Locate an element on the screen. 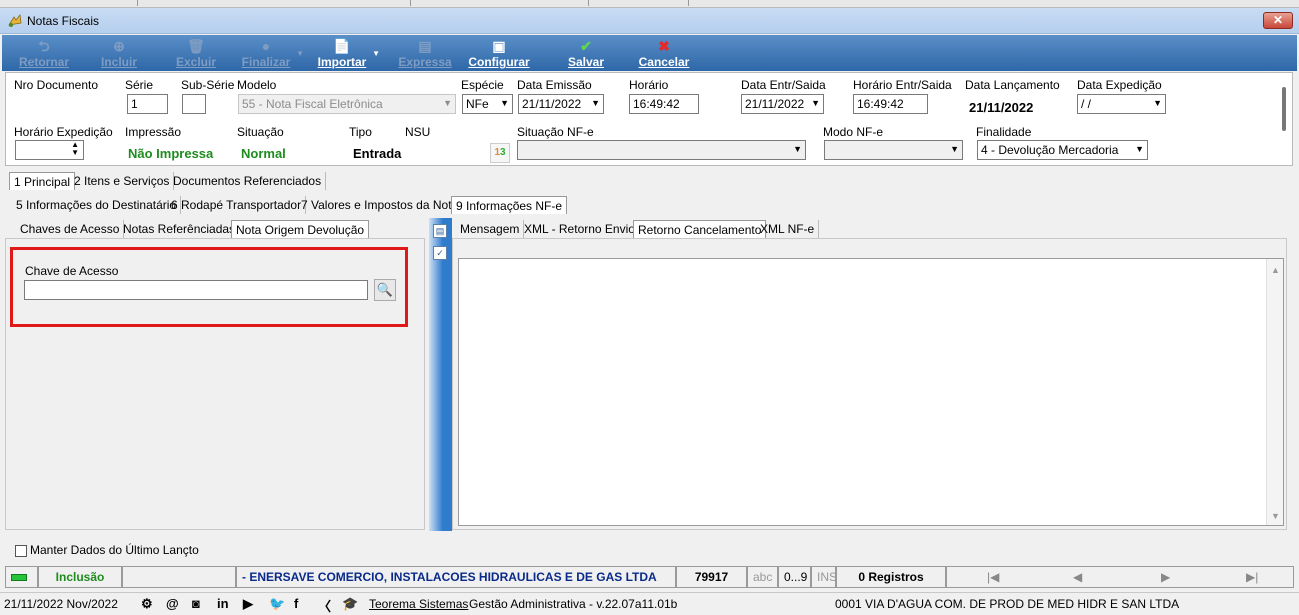  footer-version: Gestão Administrativa - v.22.07a11.01b is located at coordinates (573, 604).